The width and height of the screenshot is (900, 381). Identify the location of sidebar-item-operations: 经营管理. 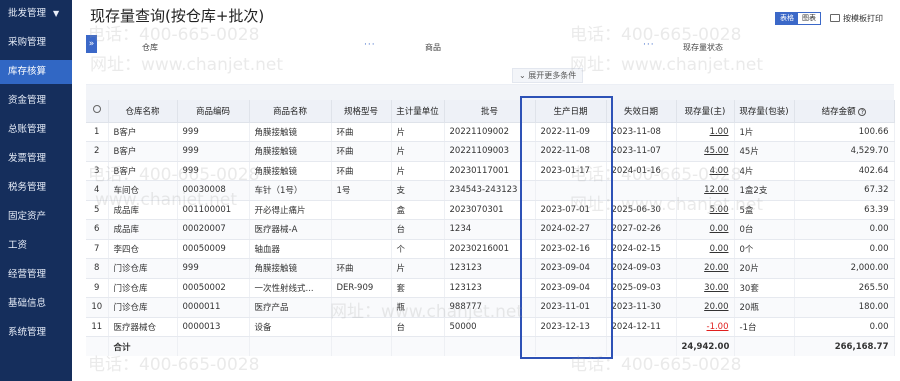
(36, 275).